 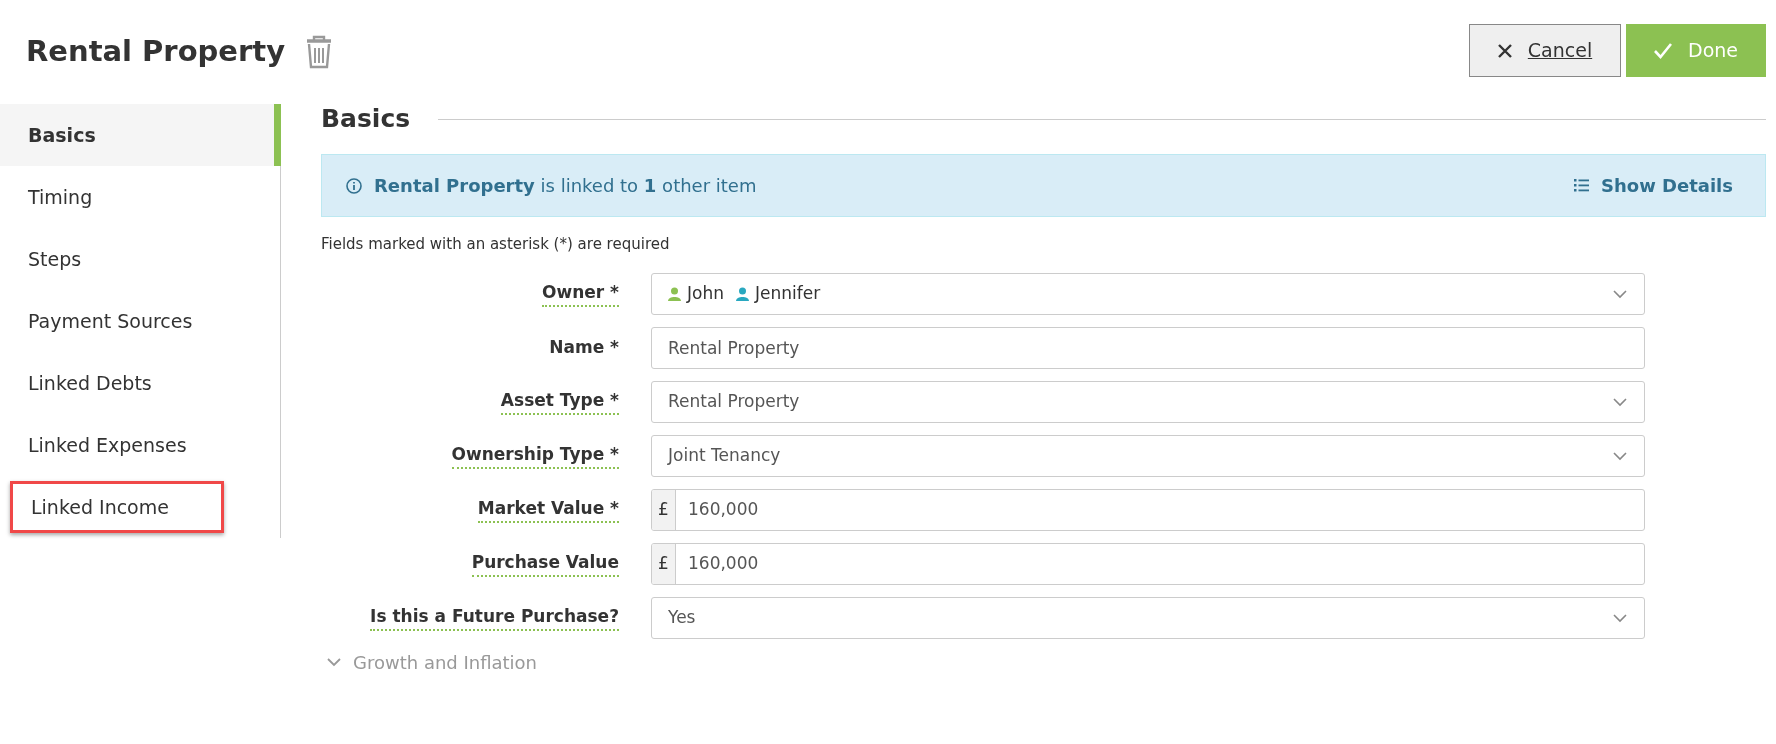 What do you see at coordinates (156, 51) in the screenshot?
I see `page-title: Rental Property` at bounding box center [156, 51].